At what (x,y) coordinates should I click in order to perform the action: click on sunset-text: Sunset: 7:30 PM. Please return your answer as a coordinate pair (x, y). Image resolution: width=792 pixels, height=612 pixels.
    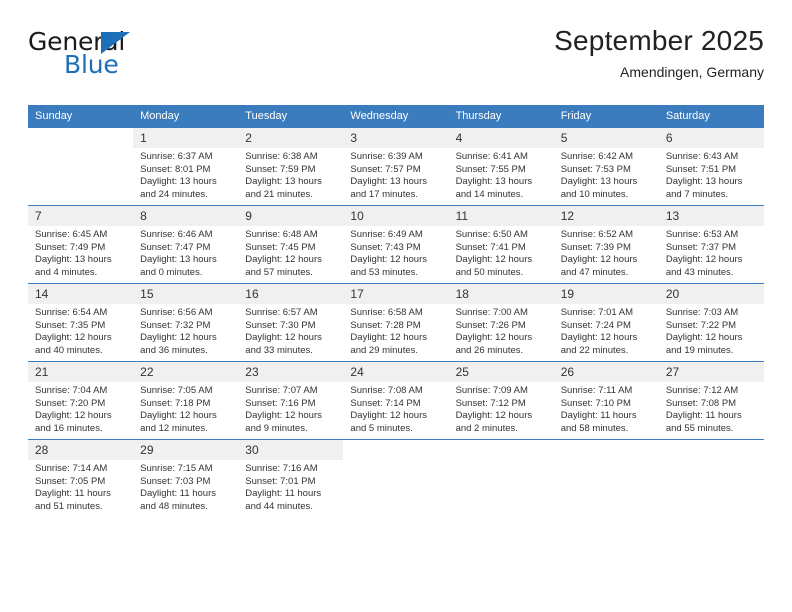
    Looking at the image, I should click on (280, 325).